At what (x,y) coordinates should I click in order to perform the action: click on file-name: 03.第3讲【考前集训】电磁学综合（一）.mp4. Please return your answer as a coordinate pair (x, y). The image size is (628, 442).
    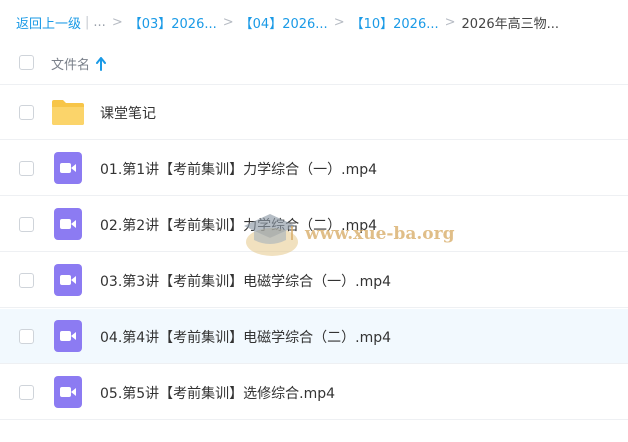
    Looking at the image, I should click on (245, 281).